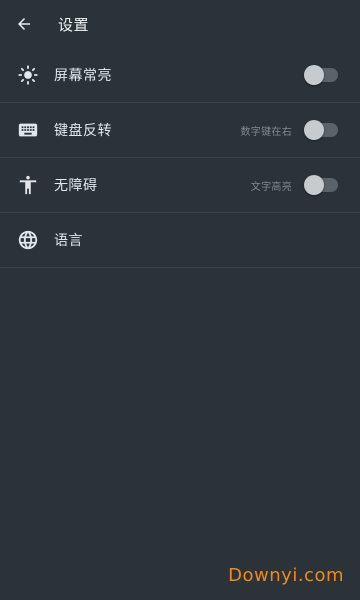  I want to click on setting-subtitle: 数字键在右, so click(266, 132).